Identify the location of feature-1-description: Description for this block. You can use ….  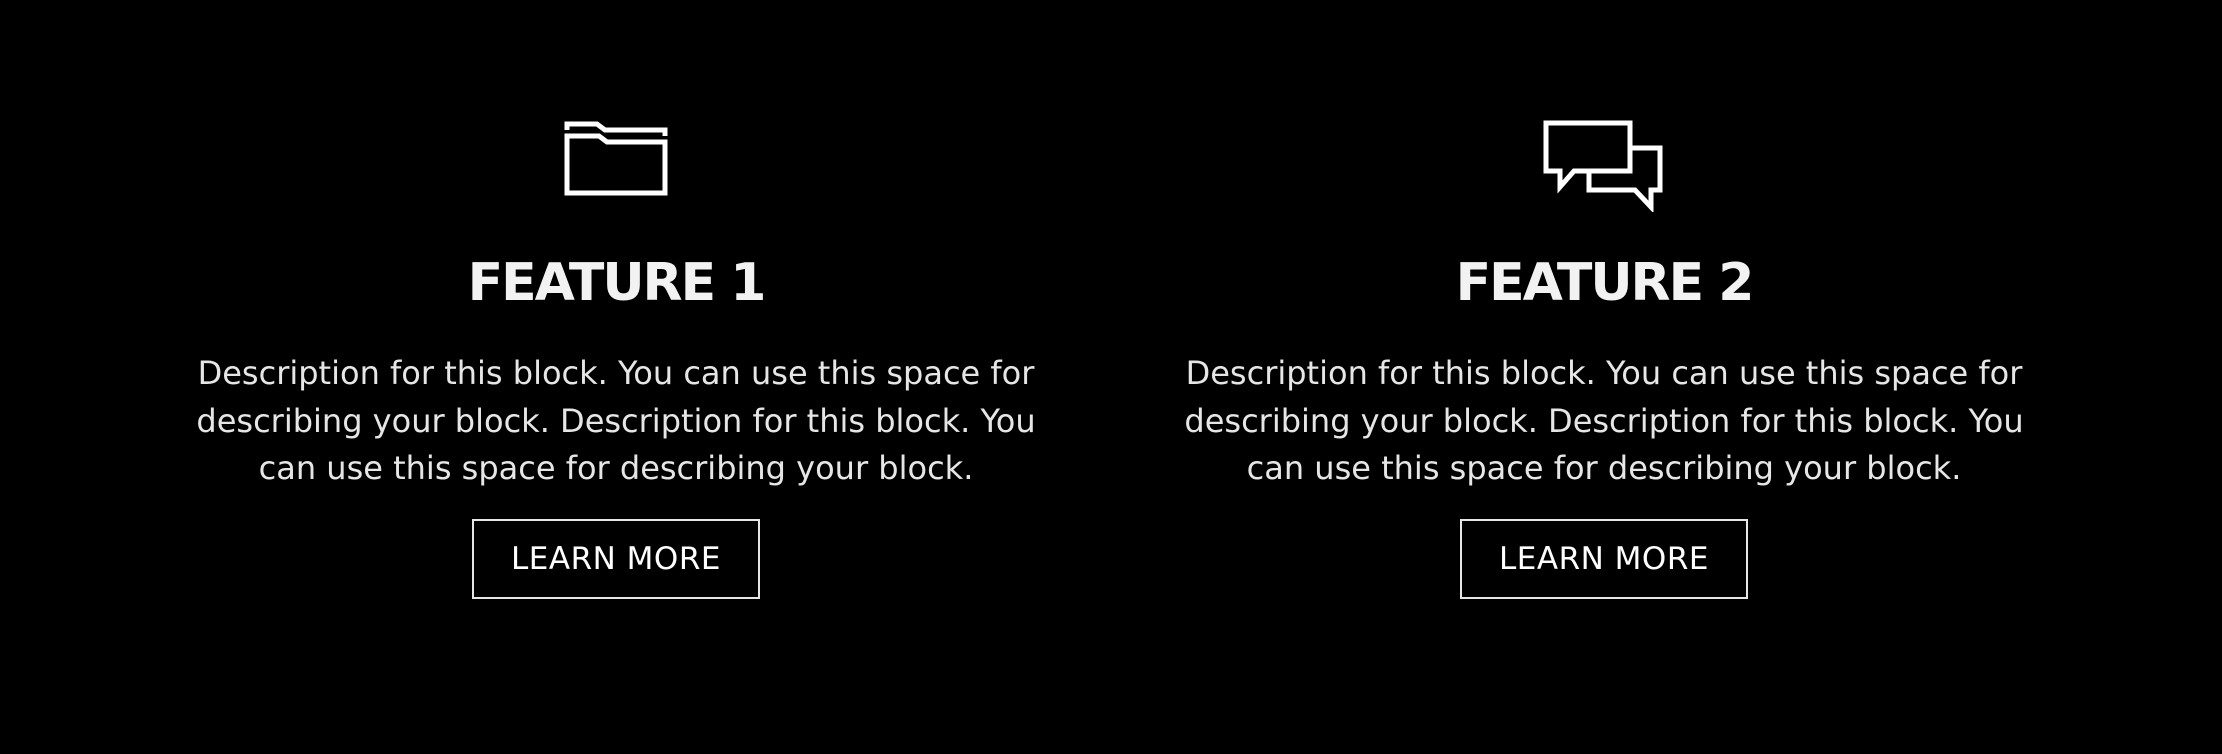
(616, 420).